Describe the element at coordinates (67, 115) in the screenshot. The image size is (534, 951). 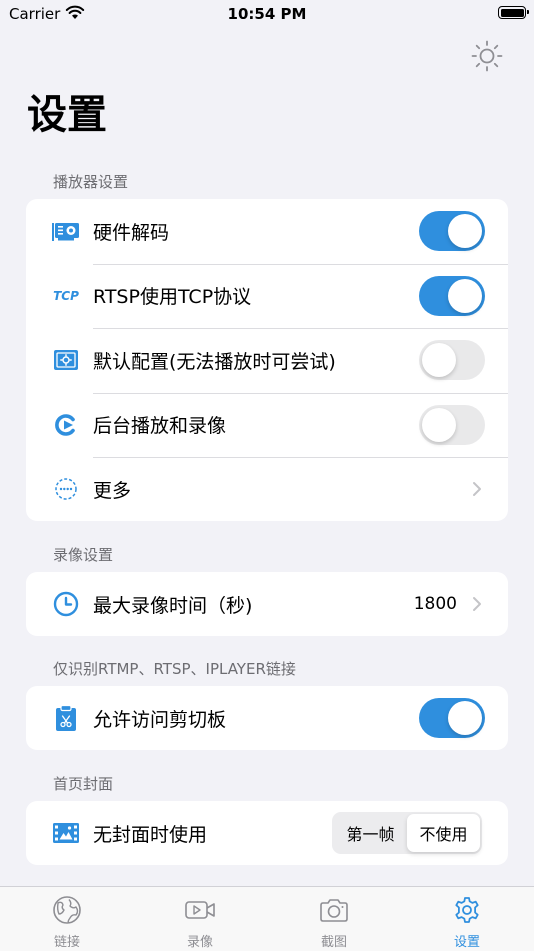
I see `page-title: 设置` at that location.